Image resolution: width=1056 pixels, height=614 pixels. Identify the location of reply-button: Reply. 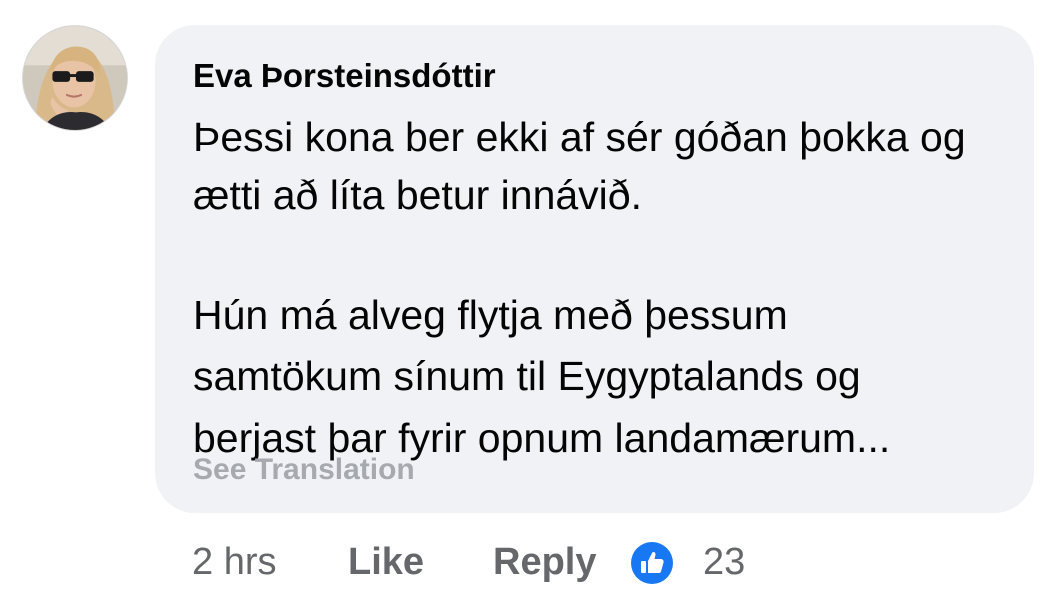
(544, 562).